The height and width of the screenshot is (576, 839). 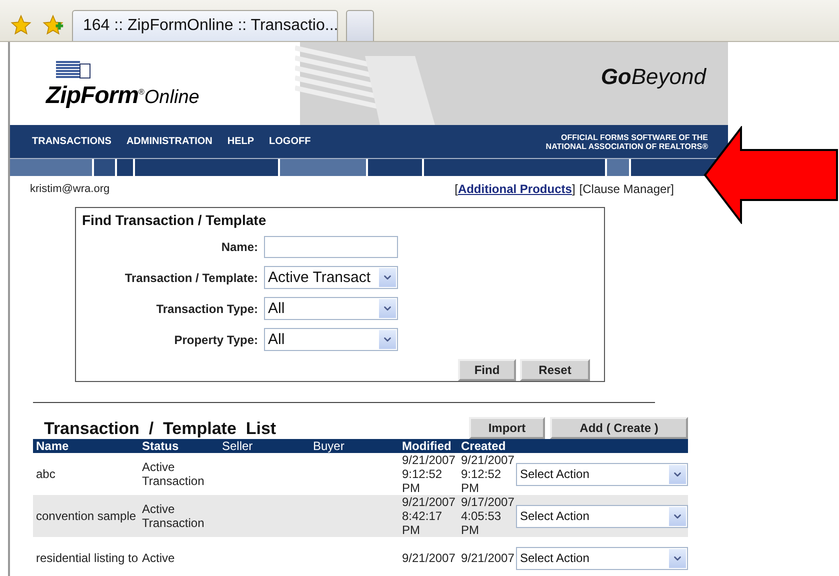 What do you see at coordinates (483, 446) in the screenshot?
I see `column-header: Created` at bounding box center [483, 446].